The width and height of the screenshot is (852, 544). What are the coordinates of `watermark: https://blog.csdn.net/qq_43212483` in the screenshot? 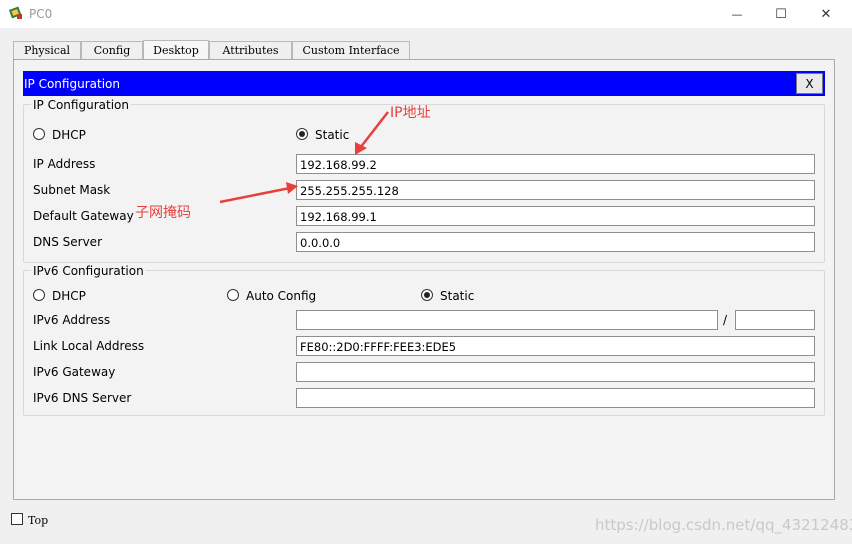 It's located at (723, 525).